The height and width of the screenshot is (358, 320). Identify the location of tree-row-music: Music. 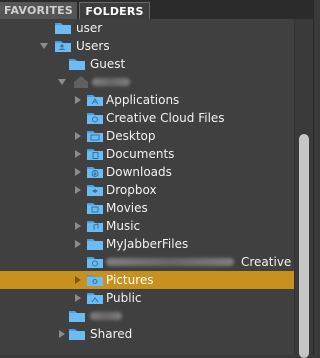
(147, 226).